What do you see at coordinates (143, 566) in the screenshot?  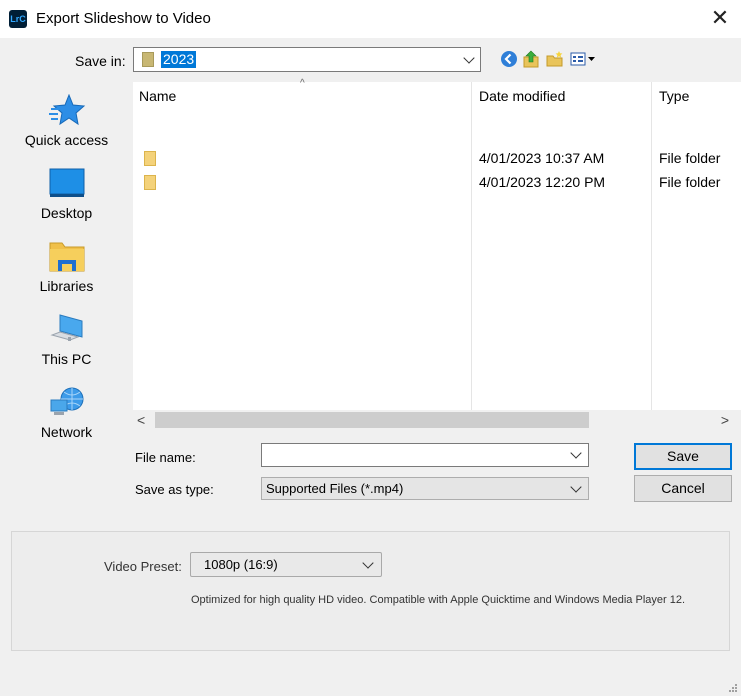 I see `video-preset-label: Video Preset:` at bounding box center [143, 566].